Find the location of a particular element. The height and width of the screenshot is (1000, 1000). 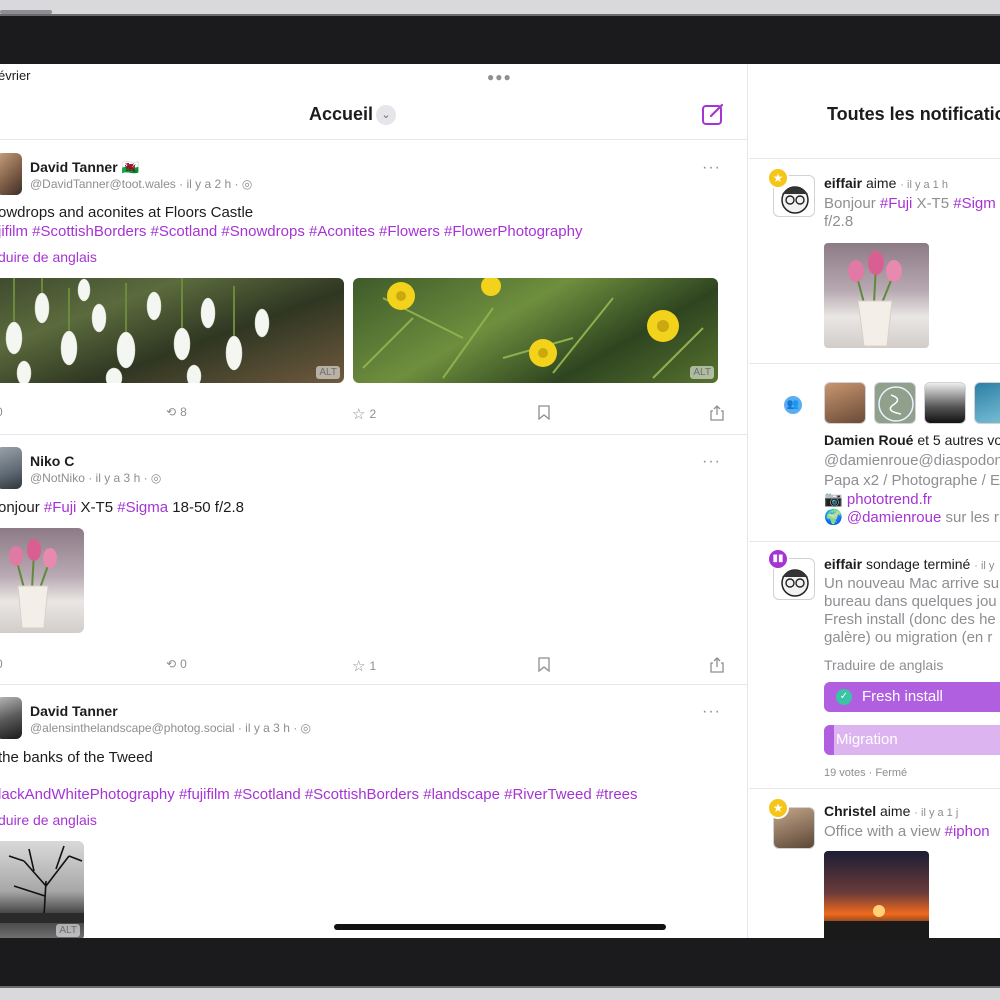

sunset-illustration is located at coordinates (876, 921).